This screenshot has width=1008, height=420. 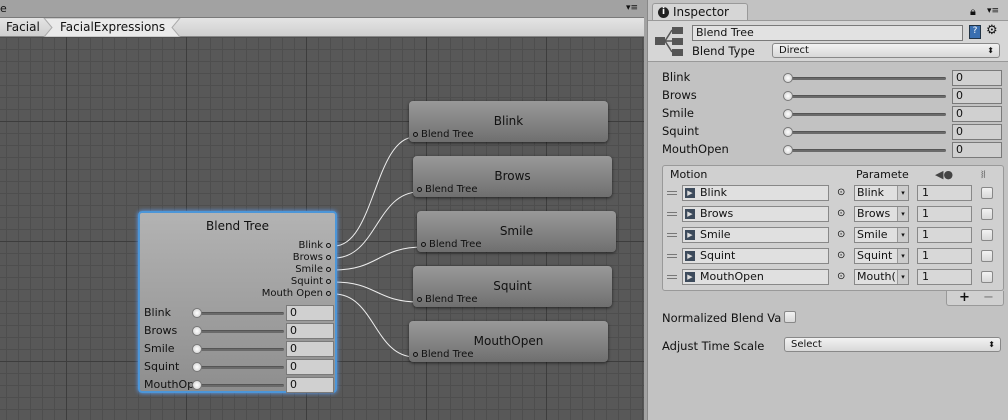 I want to click on parameter-dropdown: Smile ▾, so click(x=881, y=235).